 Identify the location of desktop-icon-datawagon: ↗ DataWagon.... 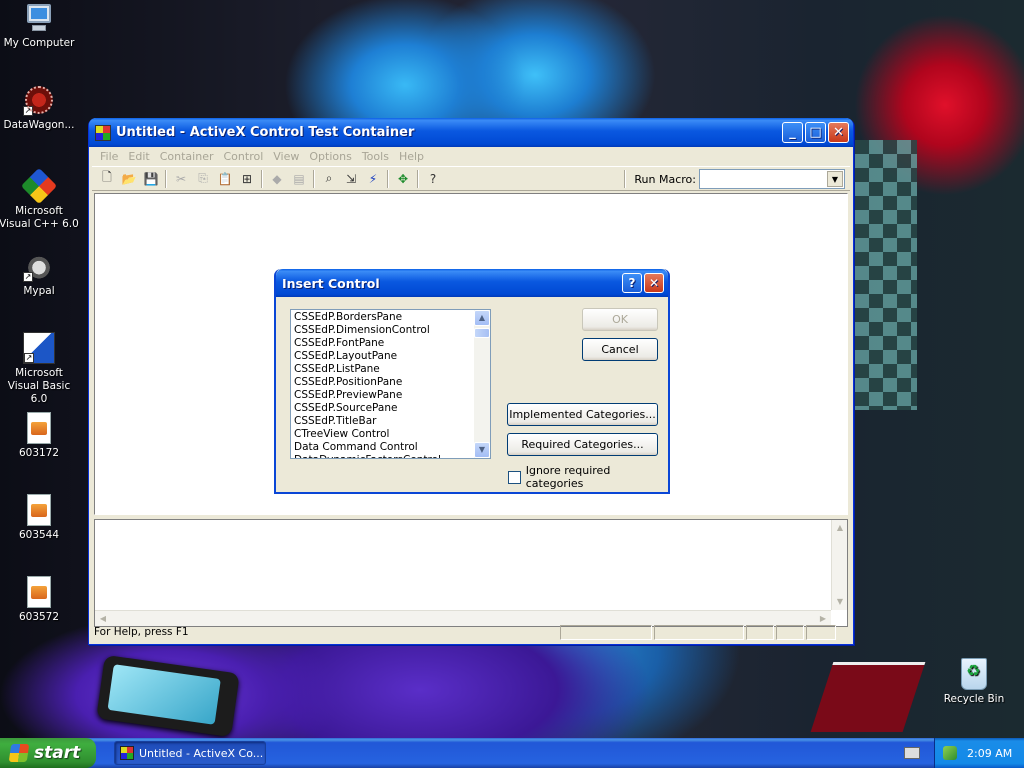
(40, 108).